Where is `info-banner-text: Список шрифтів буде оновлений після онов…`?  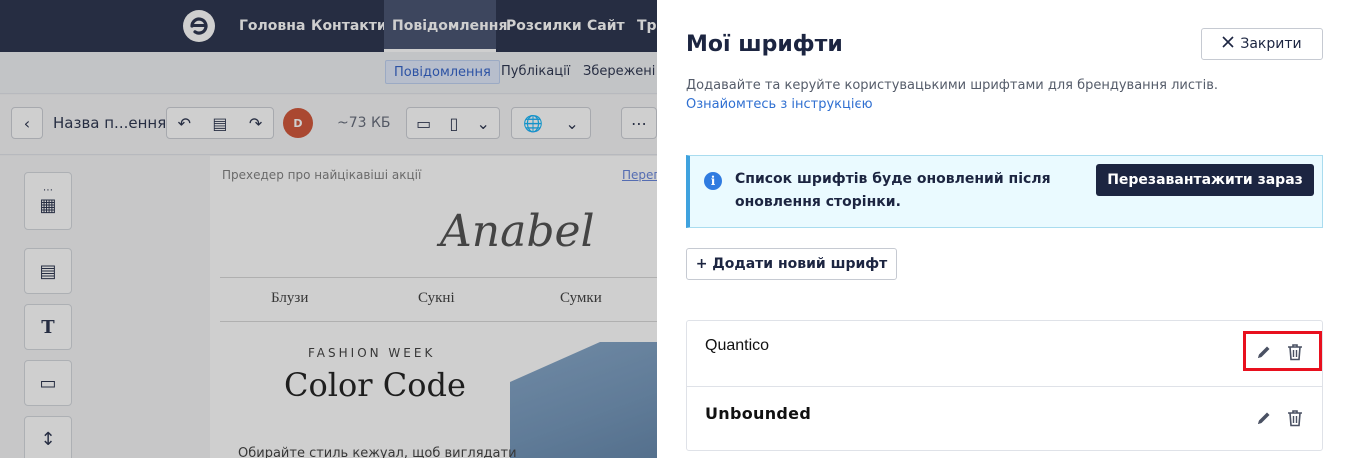
info-banner-text: Список шрифтів буде оновлений після онов… is located at coordinates (893, 190).